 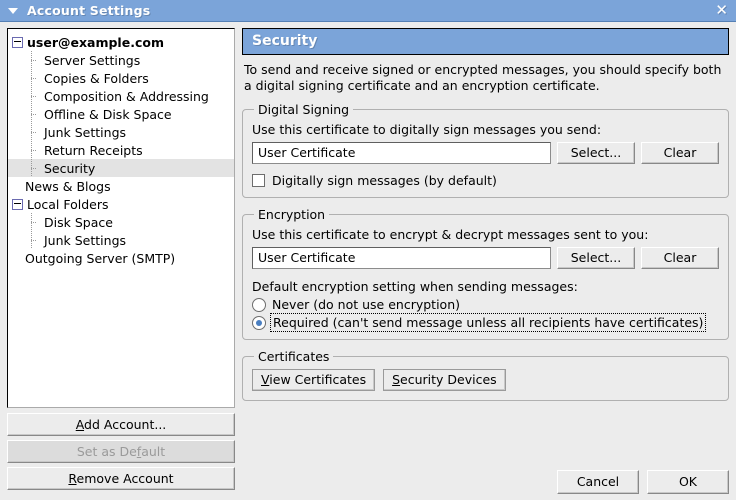 What do you see at coordinates (688, 482) in the screenshot?
I see `ok-button: OK` at bounding box center [688, 482].